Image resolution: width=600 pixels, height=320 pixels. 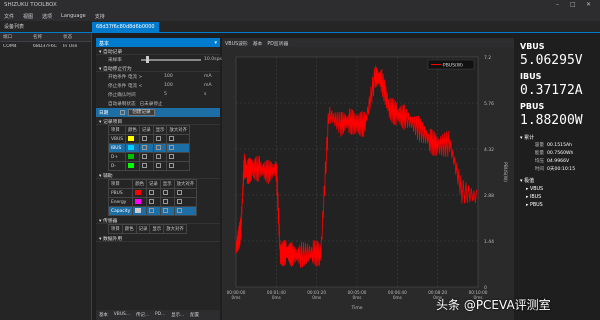 I want to click on accumulate-section: ▾ 累计, so click(x=560, y=137).